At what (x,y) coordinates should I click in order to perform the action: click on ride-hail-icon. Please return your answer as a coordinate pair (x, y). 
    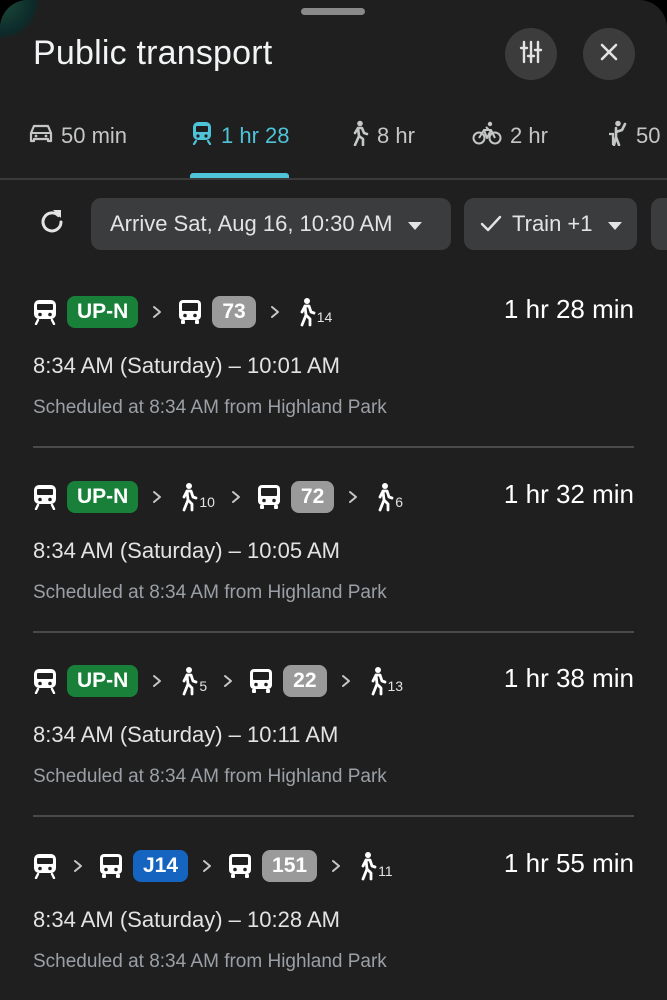
    Looking at the image, I should click on (621, 136).